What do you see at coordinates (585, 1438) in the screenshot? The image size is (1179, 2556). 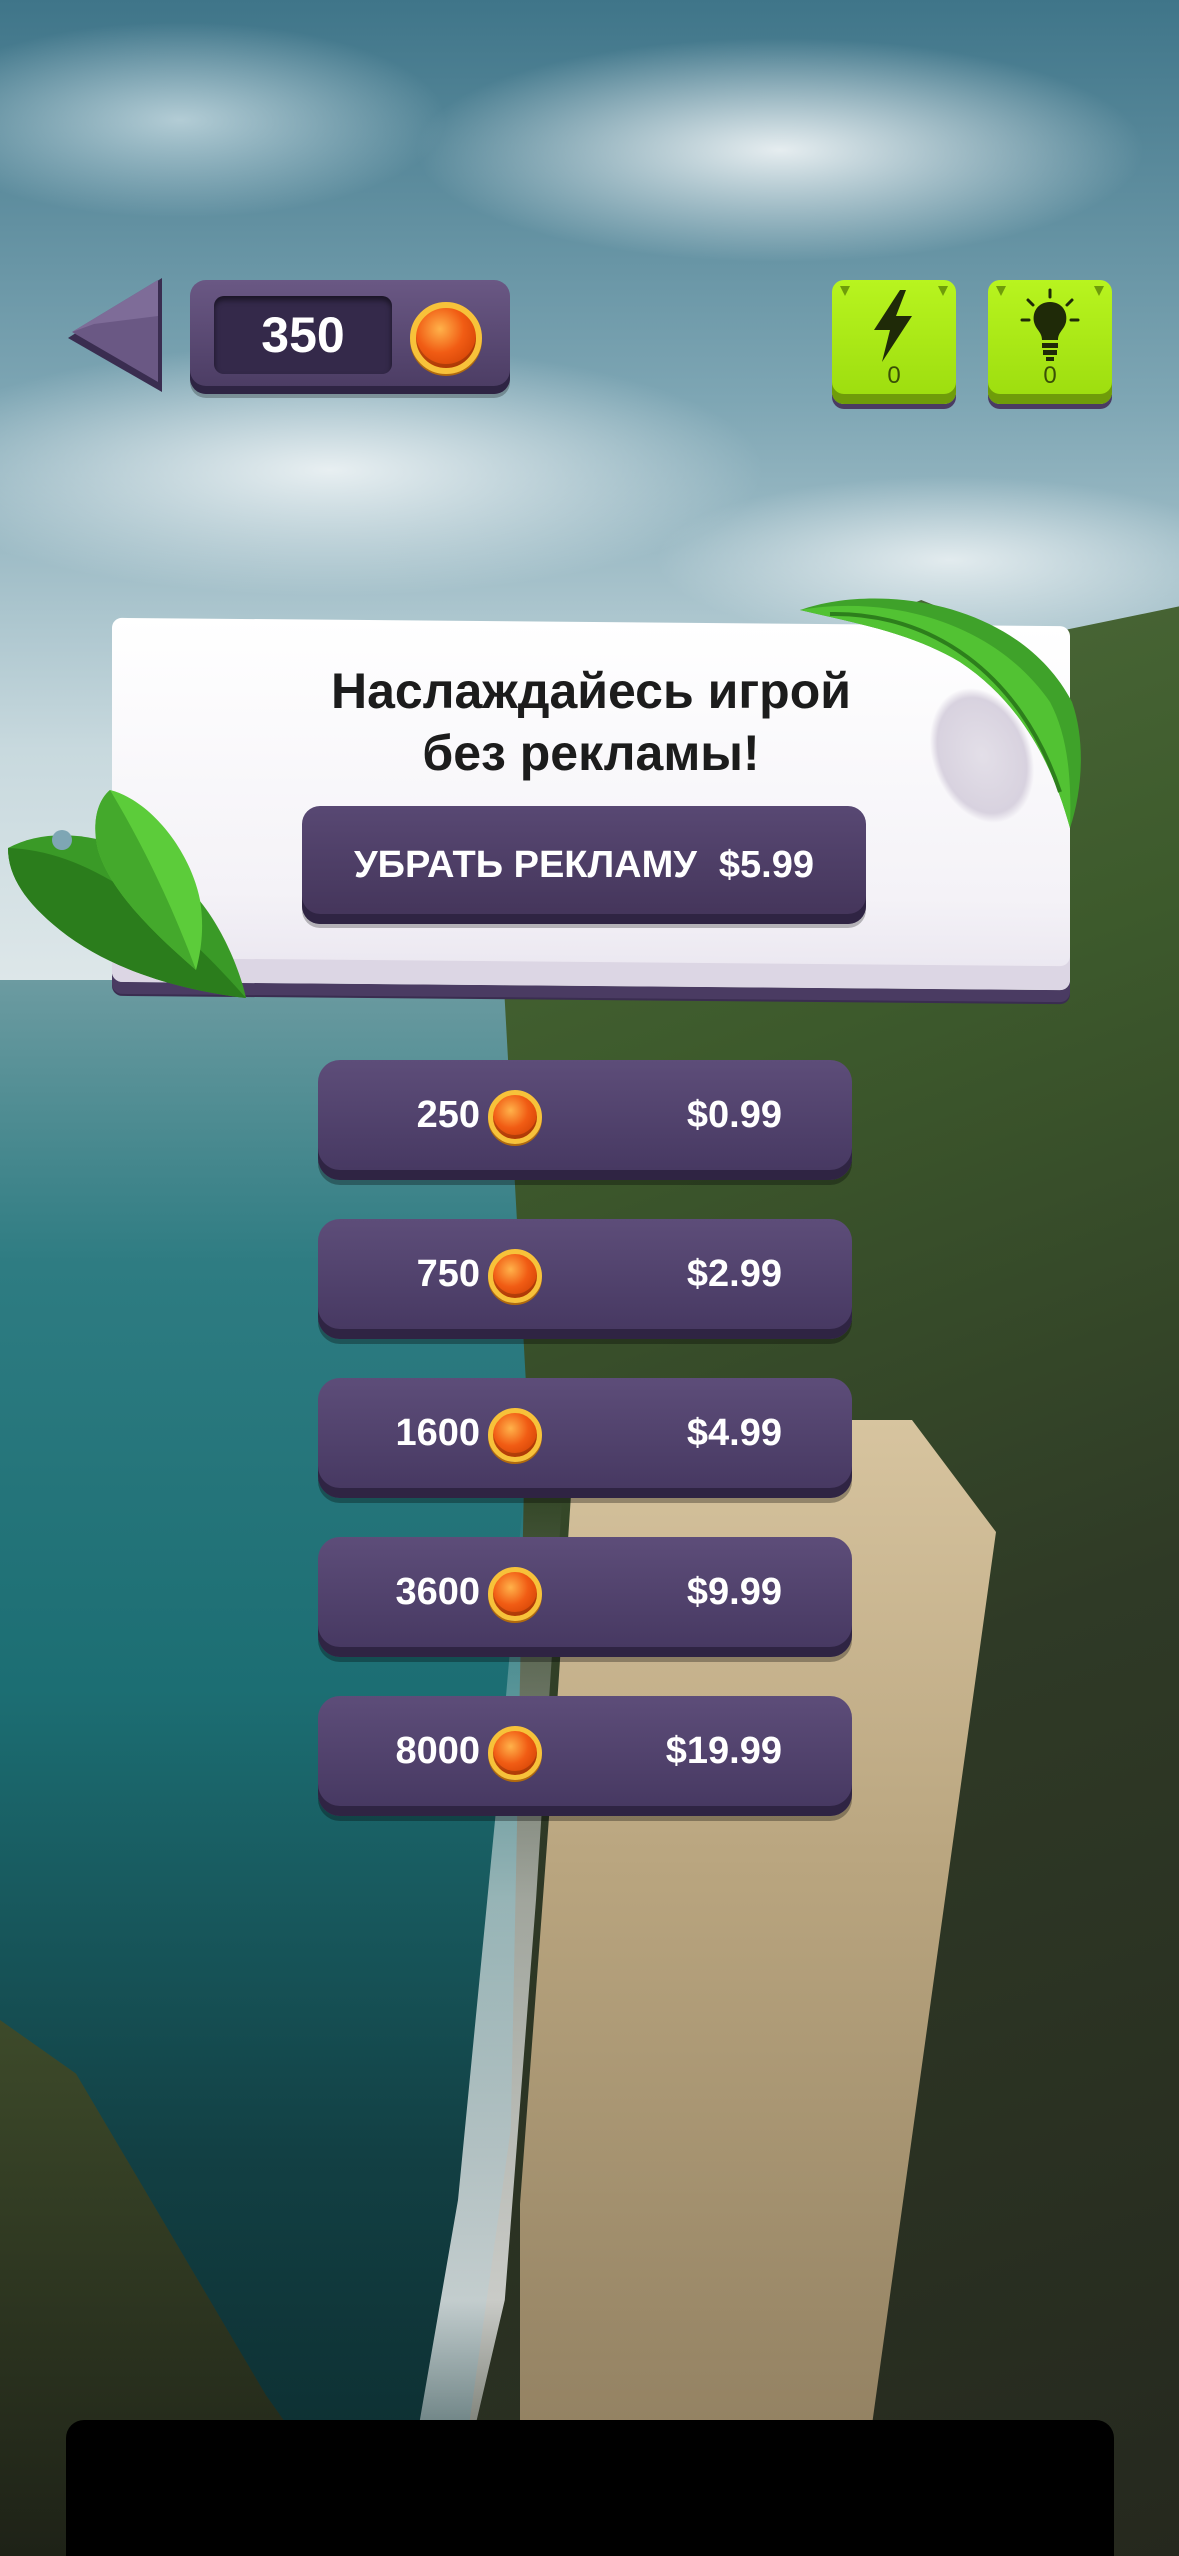 I see `coin-pack-button: 1600 $4.99` at bounding box center [585, 1438].